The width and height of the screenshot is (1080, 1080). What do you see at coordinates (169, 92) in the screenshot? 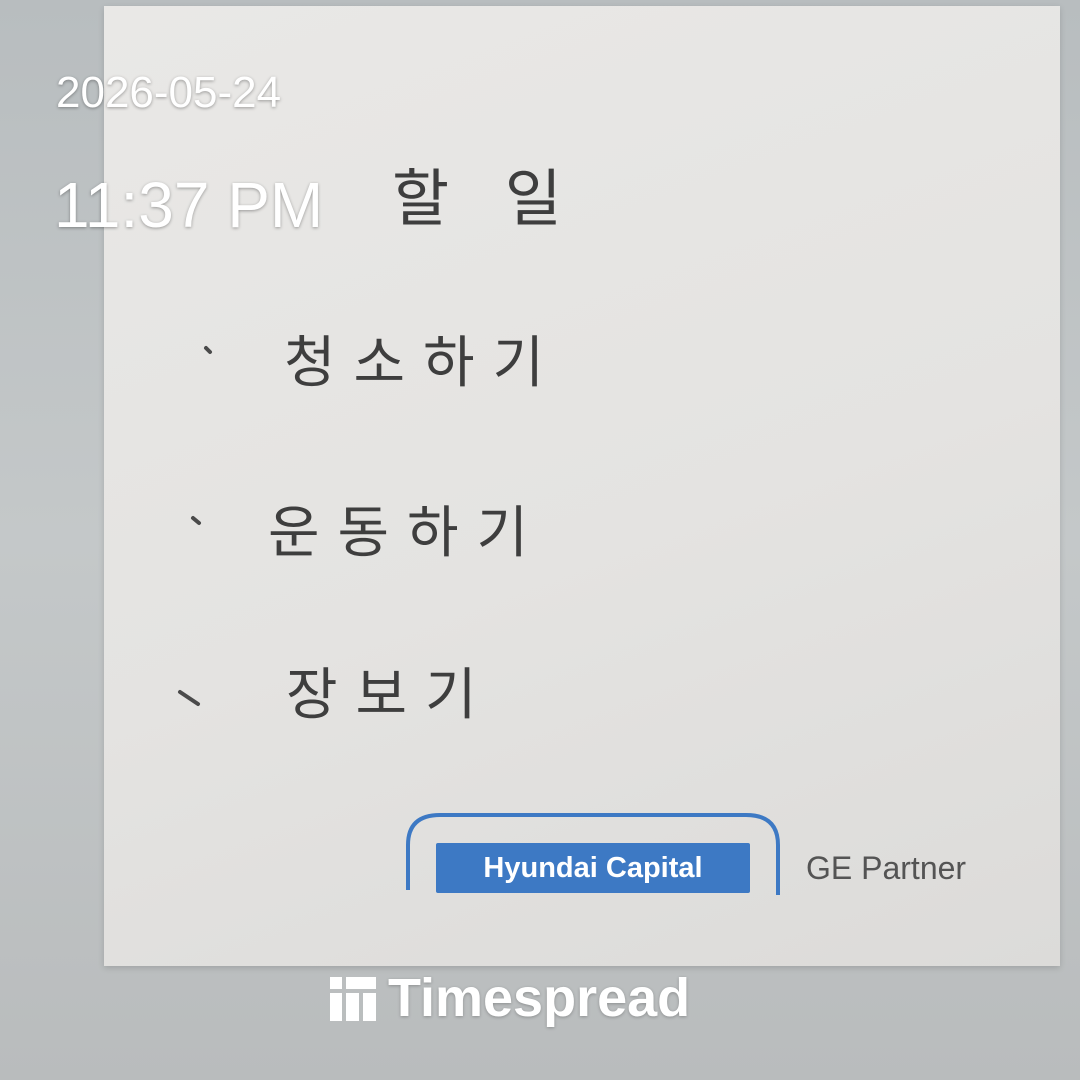
I see `timestamp-date: 2026-05-24` at bounding box center [169, 92].